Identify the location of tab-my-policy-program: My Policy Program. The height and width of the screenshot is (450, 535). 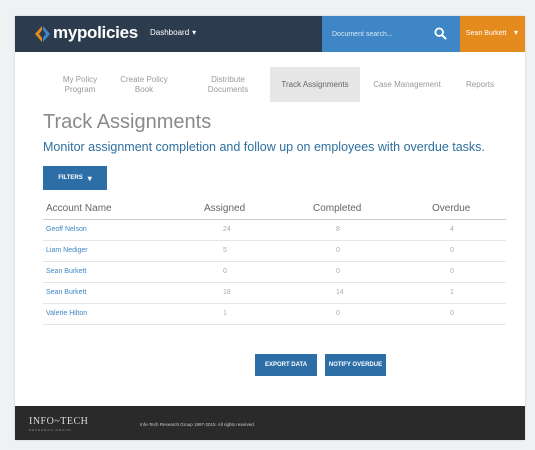
(80, 84).